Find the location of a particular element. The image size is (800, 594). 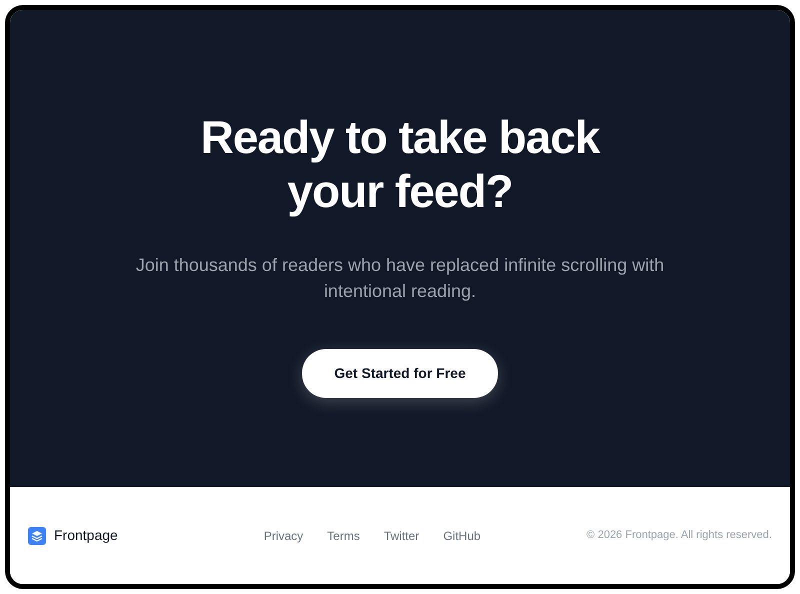

footer-link: Privacy is located at coordinates (284, 535).